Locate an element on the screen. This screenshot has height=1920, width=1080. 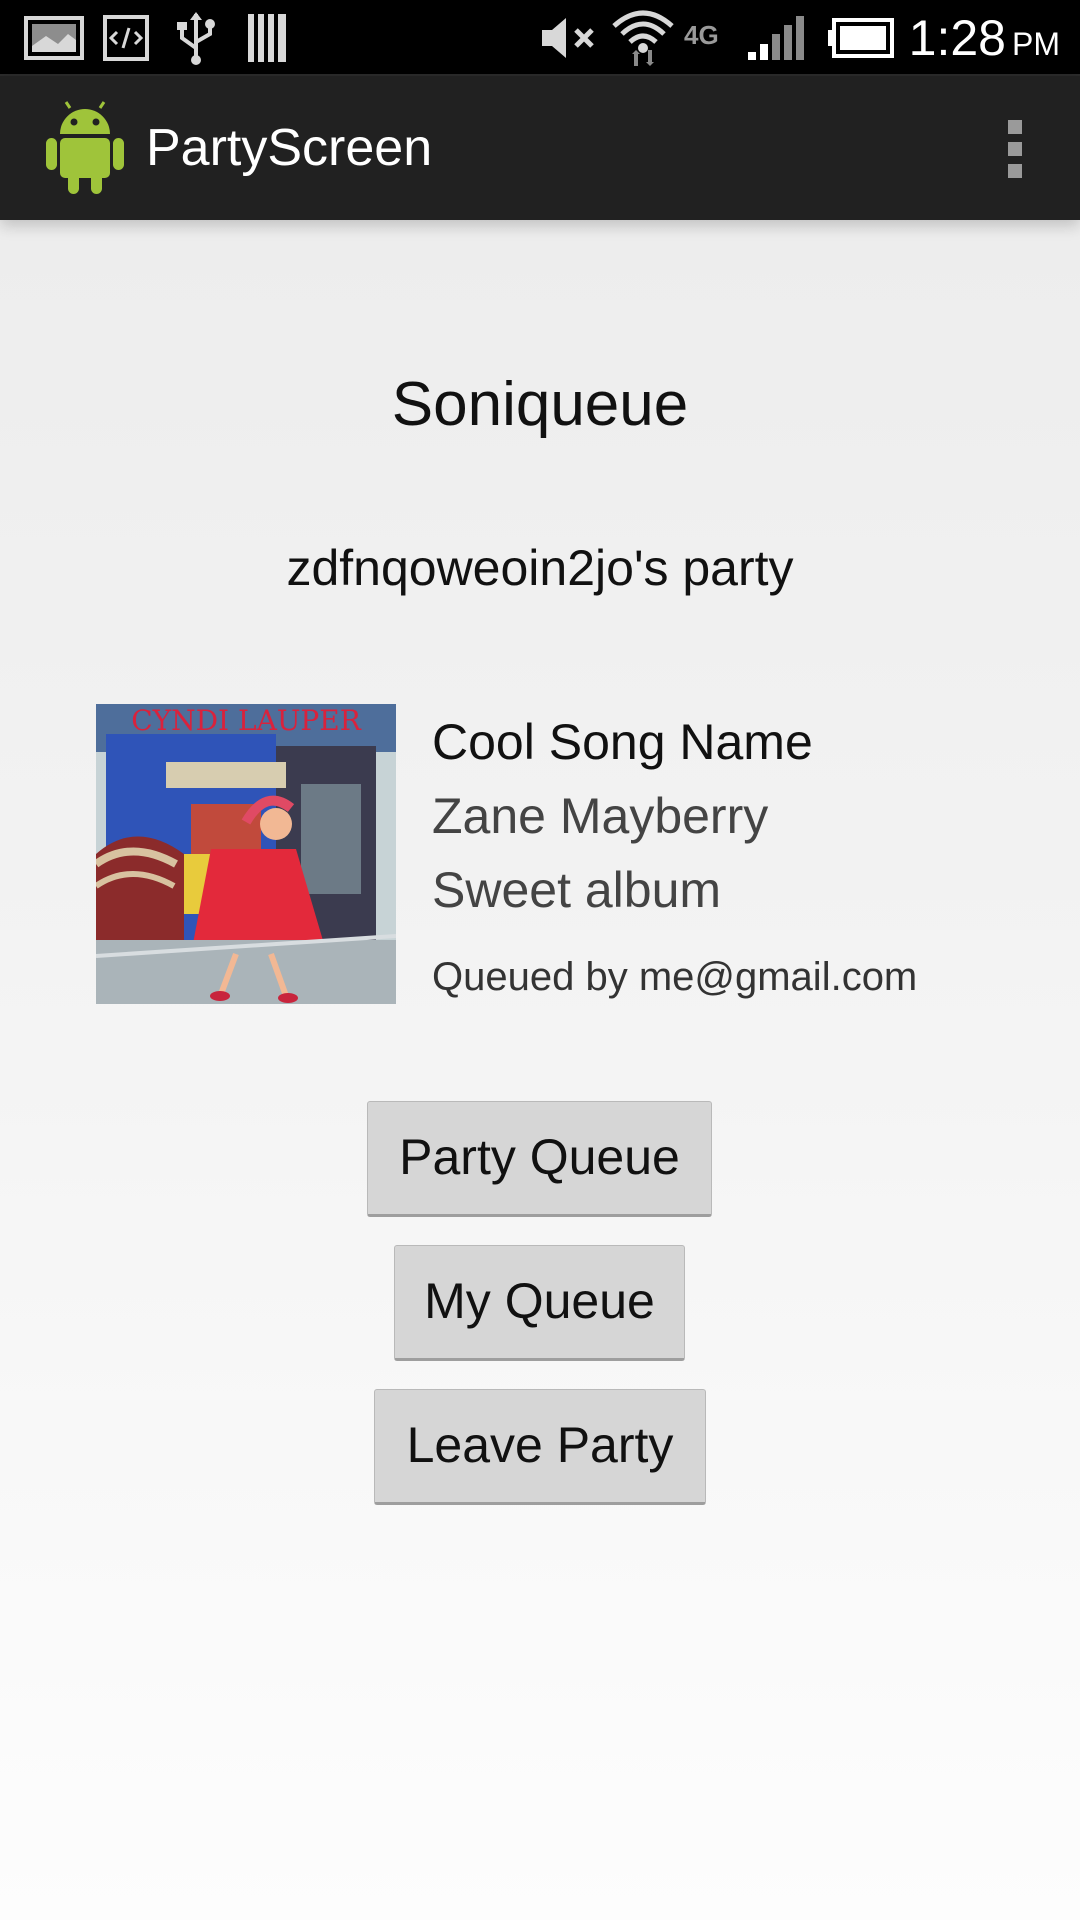
mute-icon is located at coordinates (568, 38).